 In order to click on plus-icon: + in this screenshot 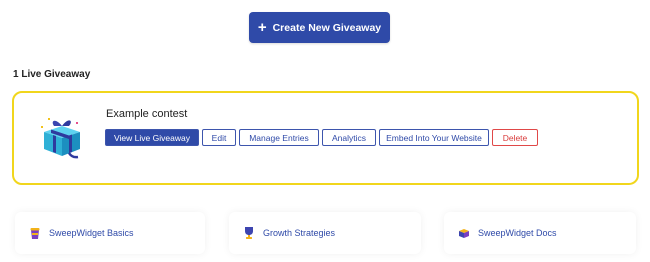, I will do `click(262, 27)`.